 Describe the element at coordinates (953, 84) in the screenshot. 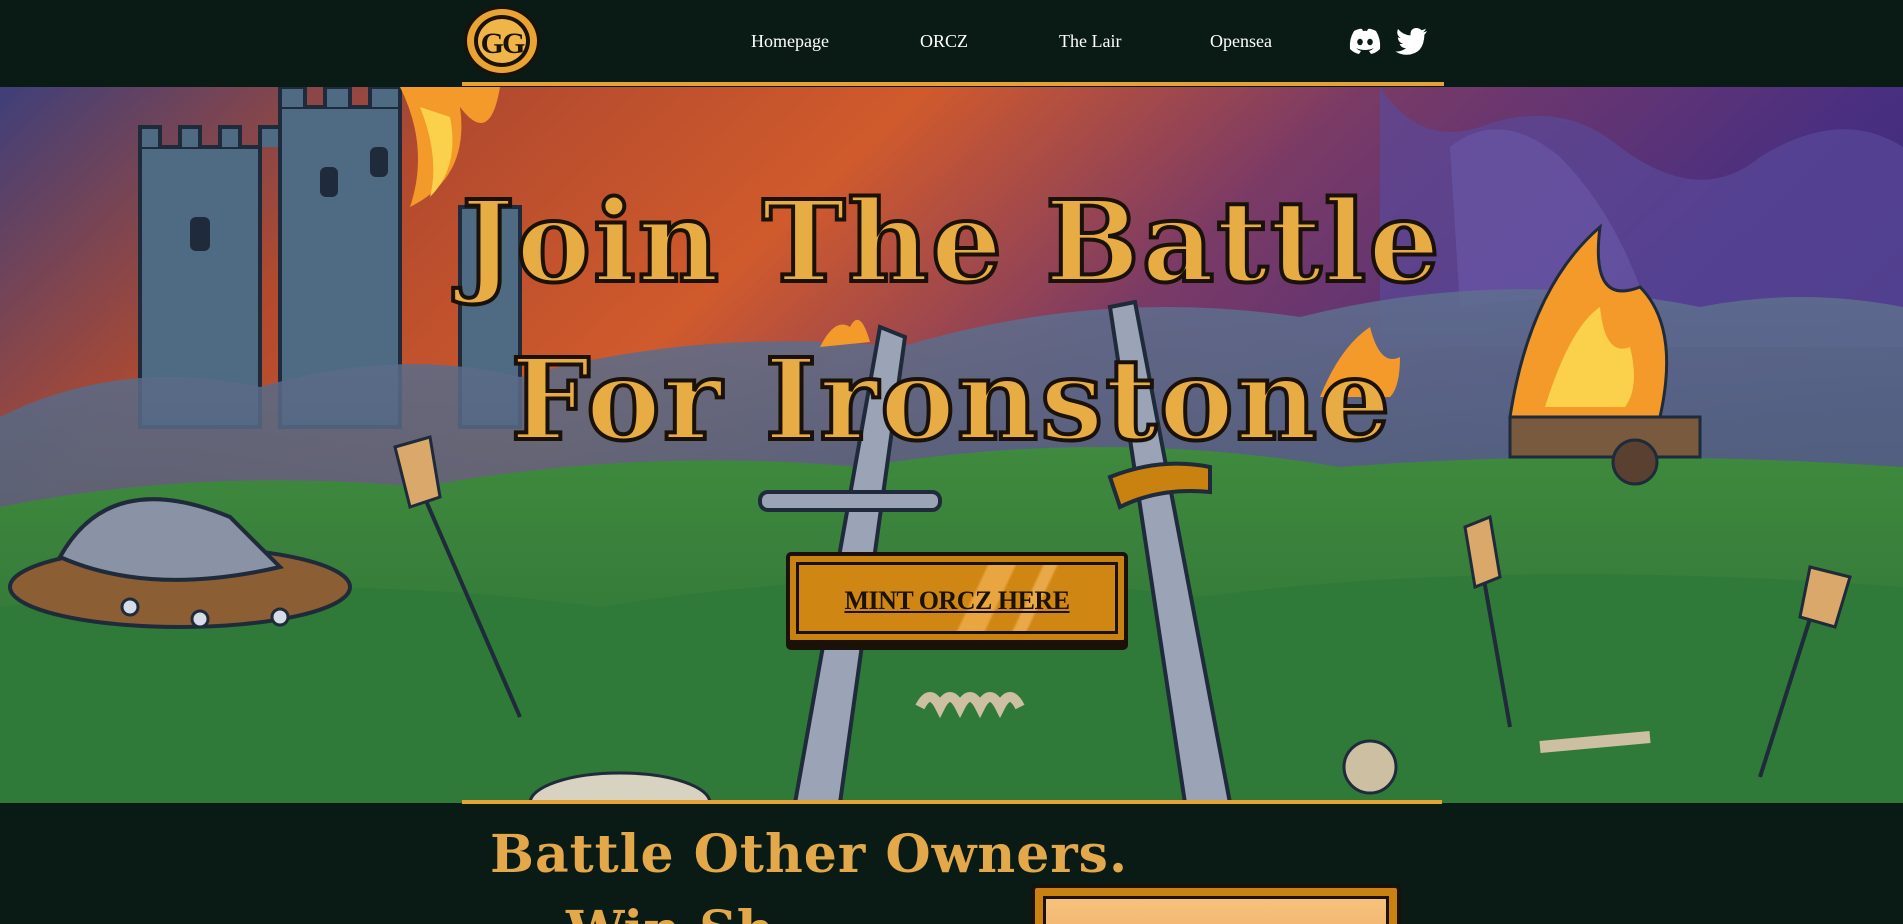

I see `header-divider` at that location.